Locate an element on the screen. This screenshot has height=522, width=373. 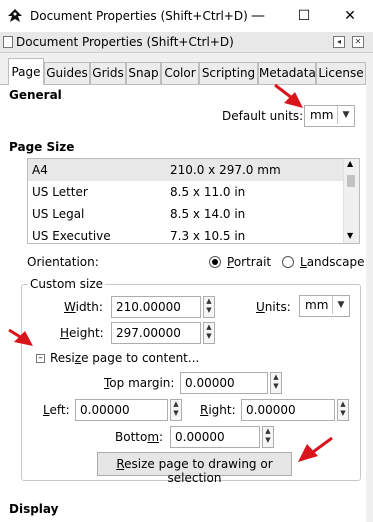
bottom-margin-input: 0.00000 is located at coordinates (215, 437).